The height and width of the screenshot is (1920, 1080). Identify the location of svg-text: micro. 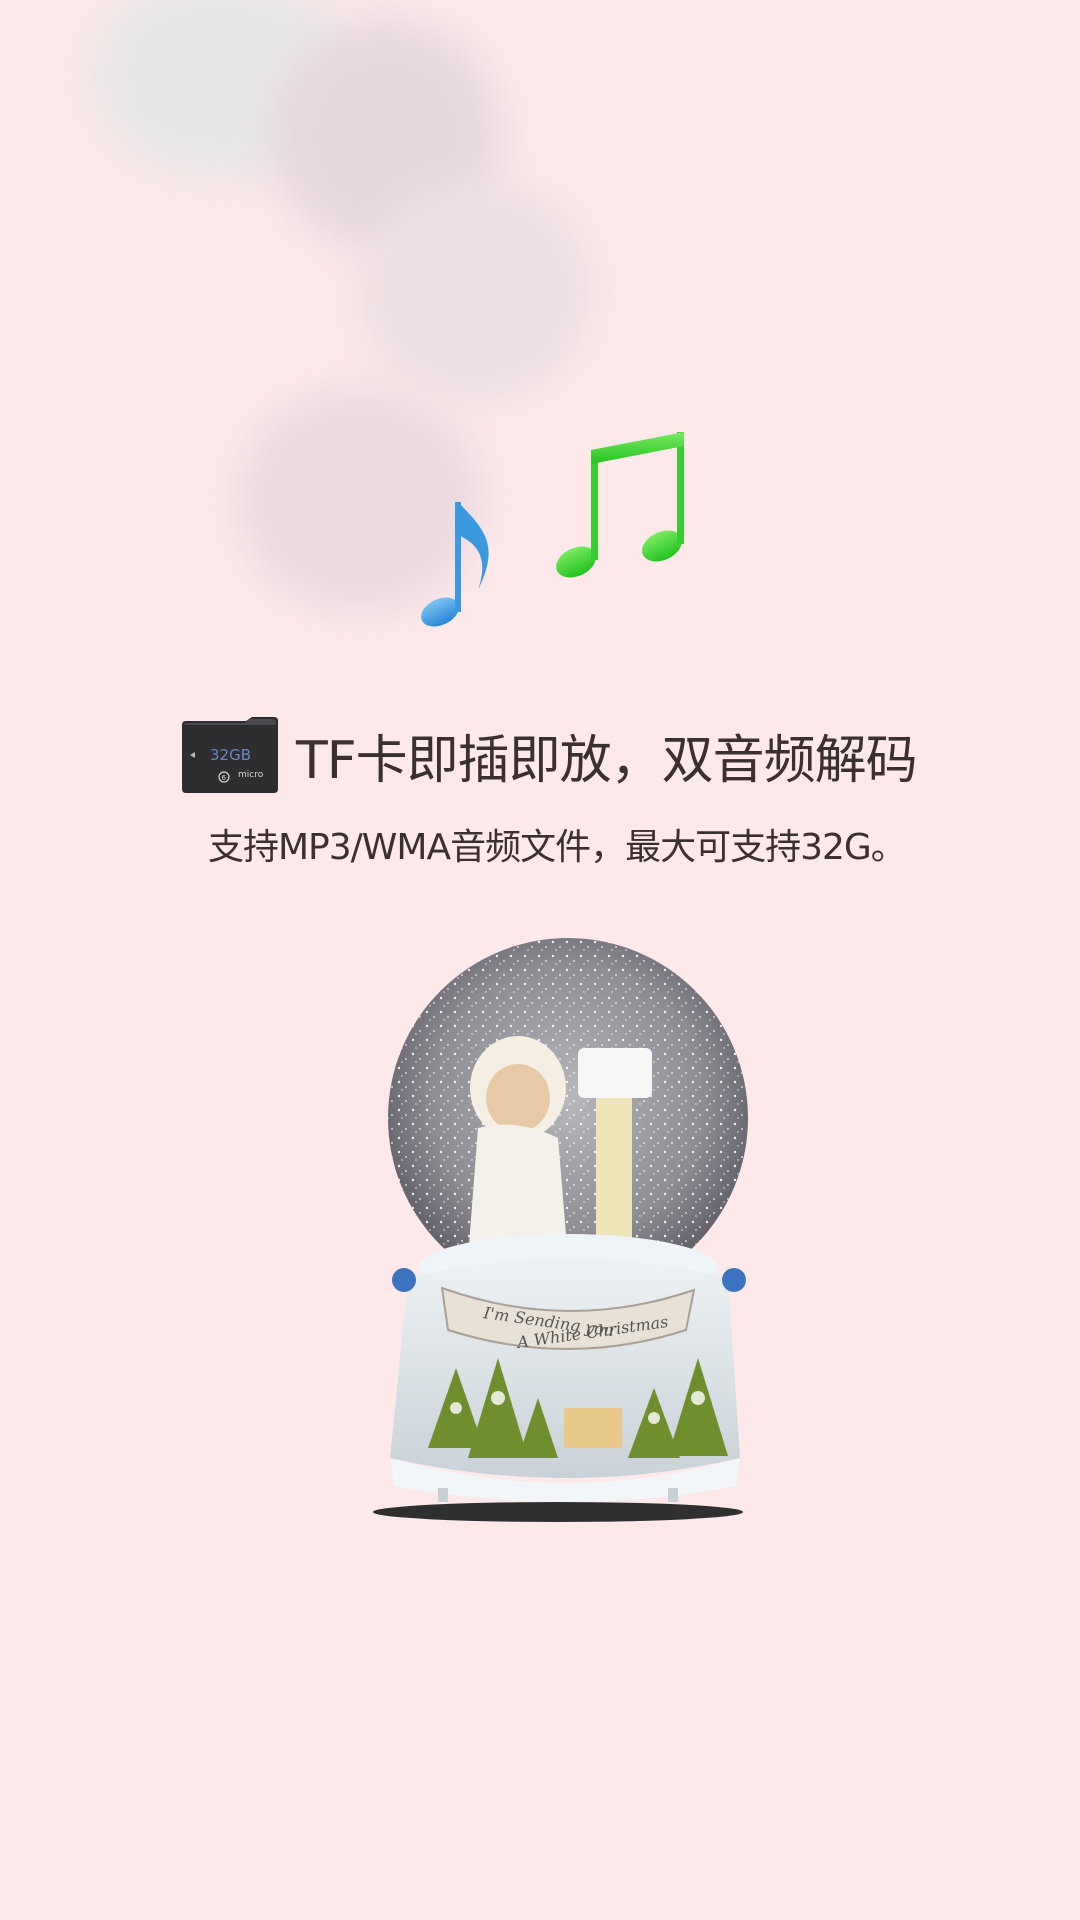
(251, 775).